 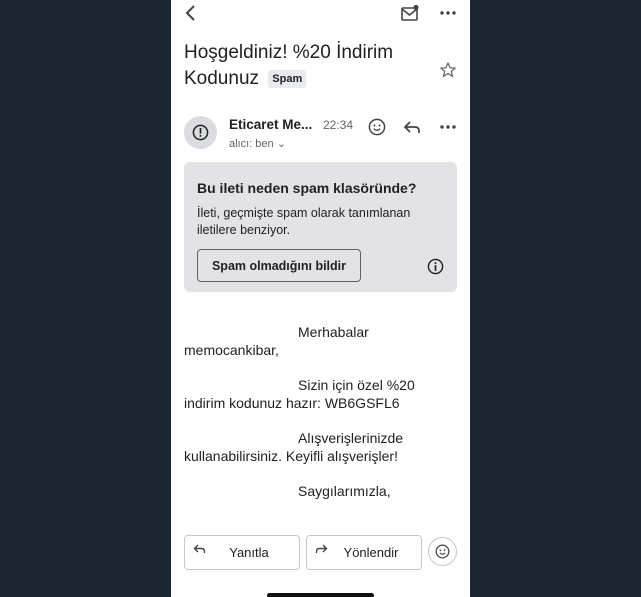 I want to click on star-icon, so click(x=448, y=70).